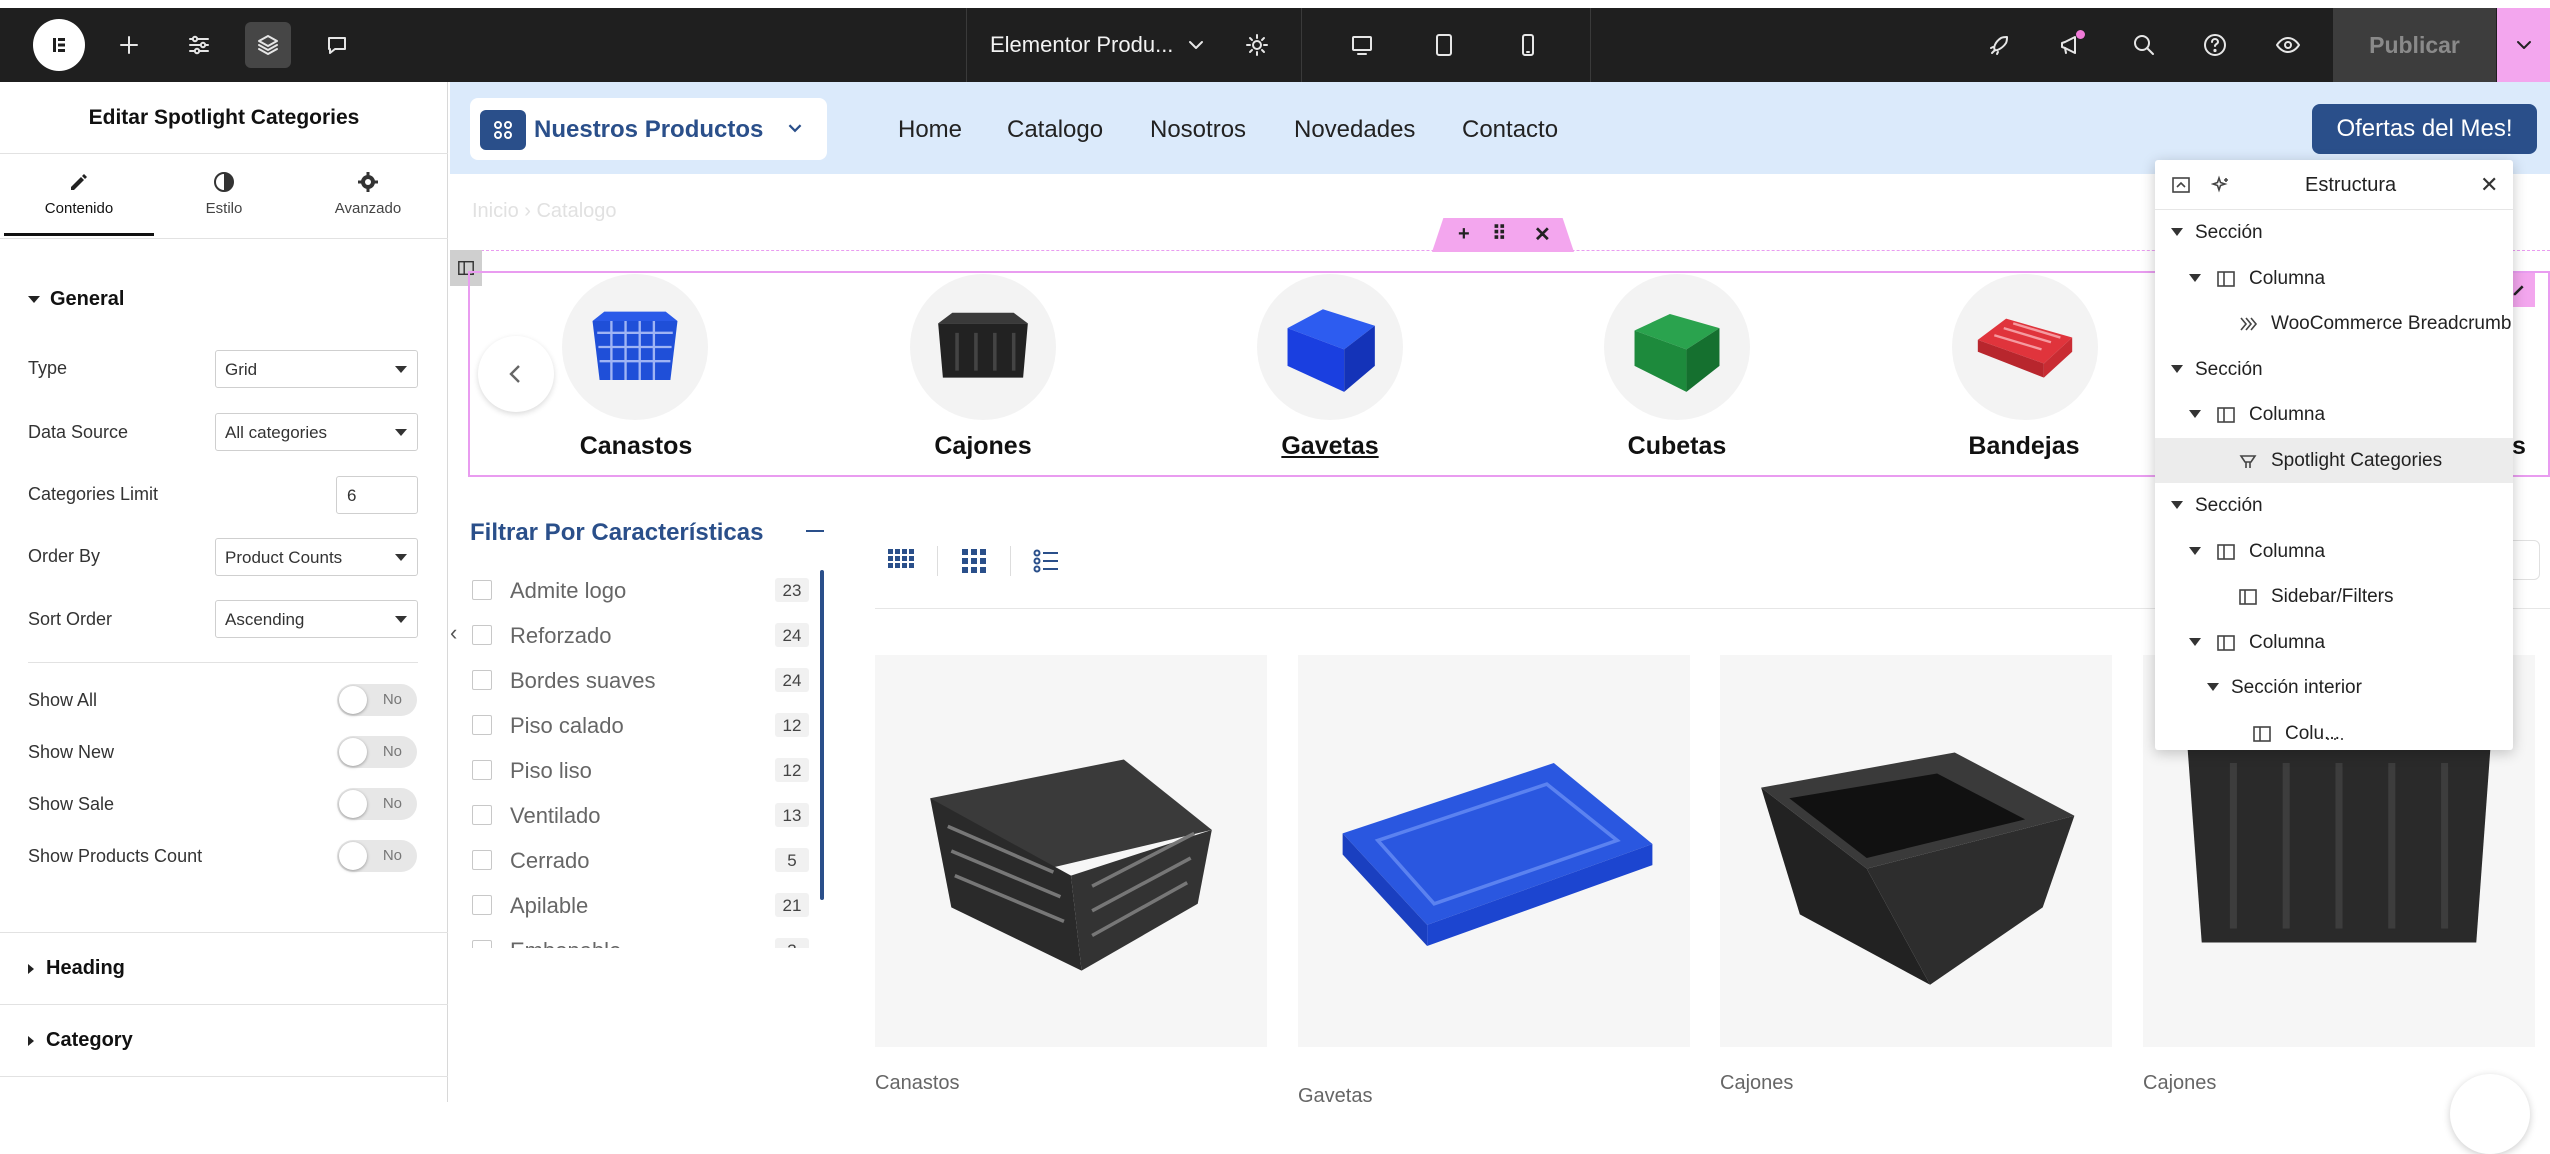  Describe the element at coordinates (2335, 738) in the screenshot. I see `structure-more-icon: ···` at that location.